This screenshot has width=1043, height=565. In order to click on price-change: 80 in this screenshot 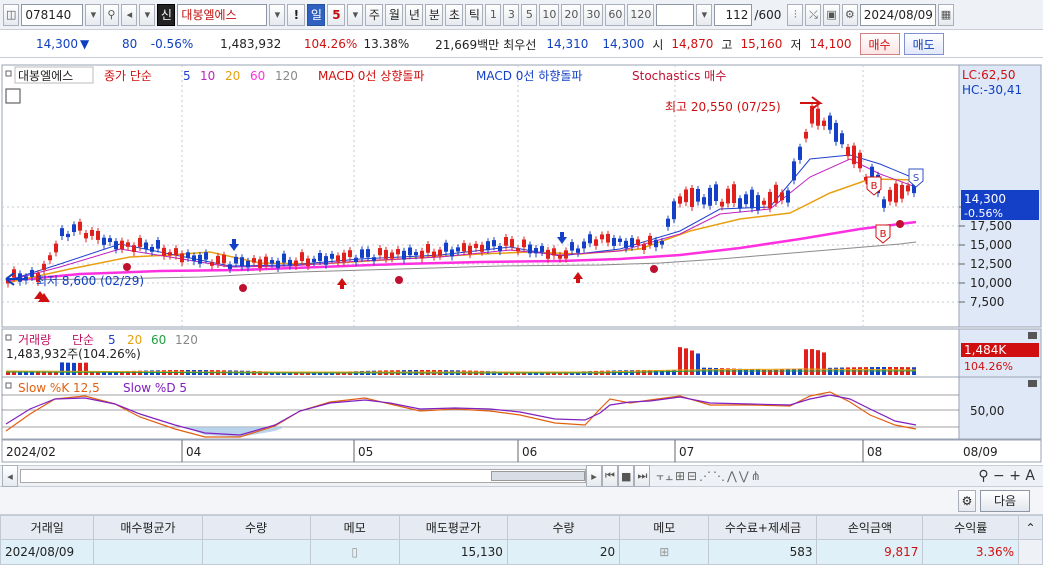, I will do `click(129, 44)`.